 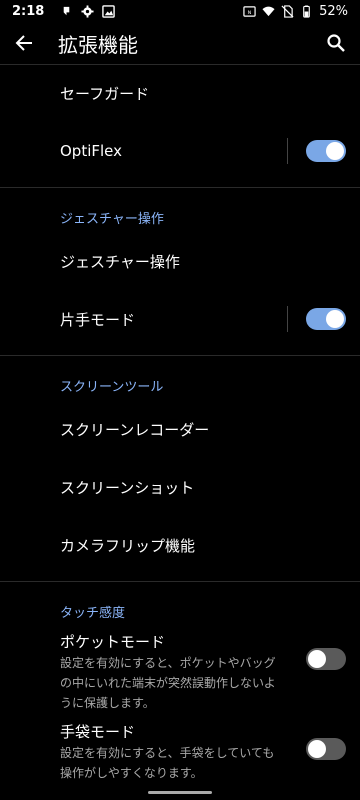 I want to click on setting-gesture-label: ジェスチャー操作, so click(x=120, y=261).